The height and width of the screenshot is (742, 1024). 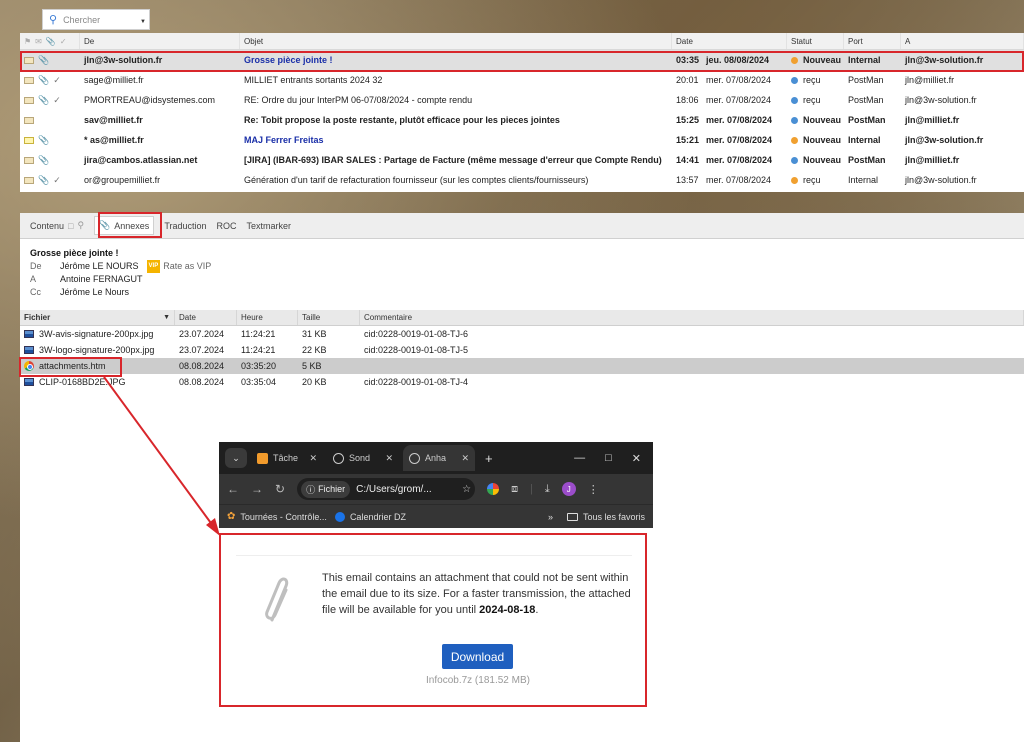 I want to click on attachment-comment: cid:0228-0019-01-08-TJ-5, so click(x=416, y=350).